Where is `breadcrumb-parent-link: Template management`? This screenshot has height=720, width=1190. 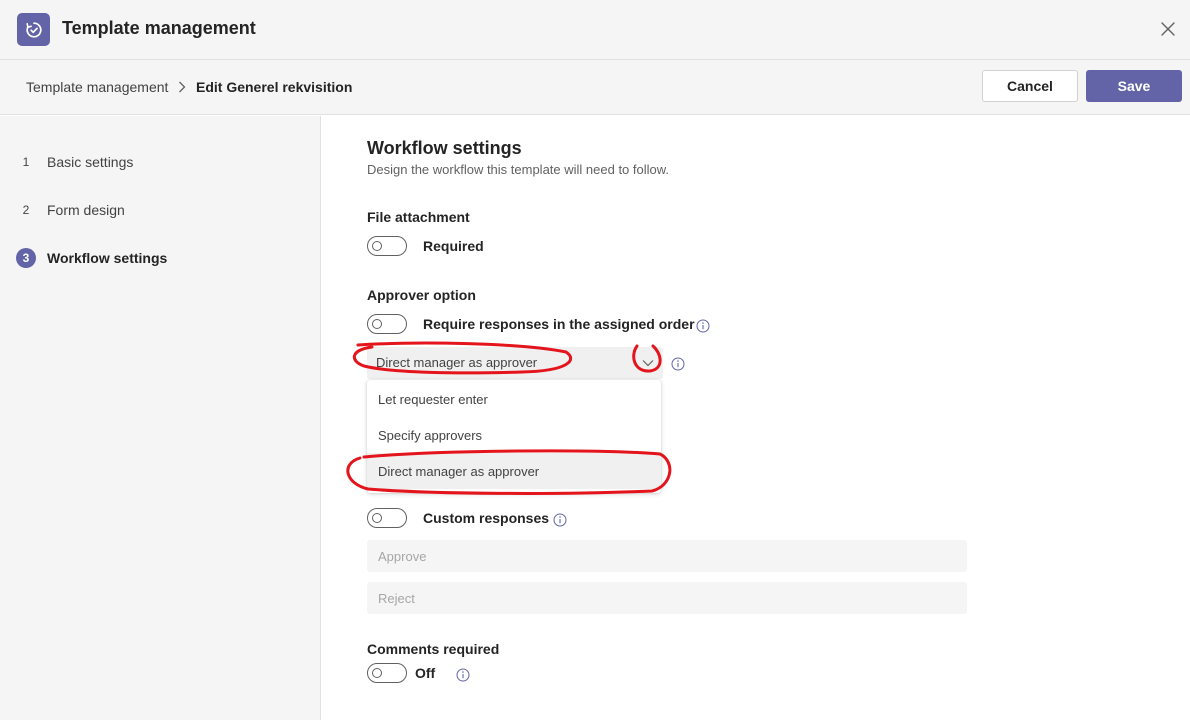 breadcrumb-parent-link: Template management is located at coordinates (97, 87).